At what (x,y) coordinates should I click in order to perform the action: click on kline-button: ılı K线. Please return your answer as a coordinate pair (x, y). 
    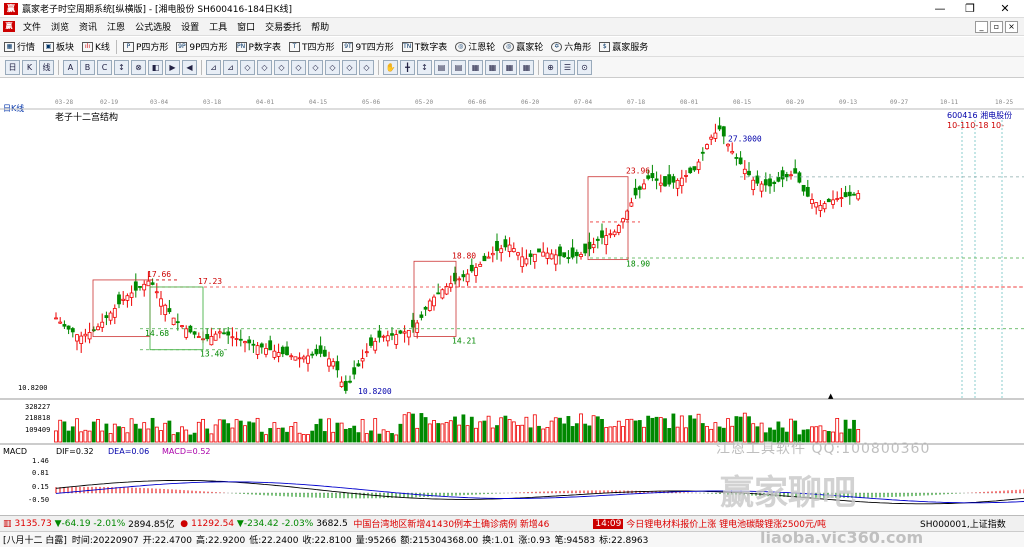
    Looking at the image, I should click on (96, 46).